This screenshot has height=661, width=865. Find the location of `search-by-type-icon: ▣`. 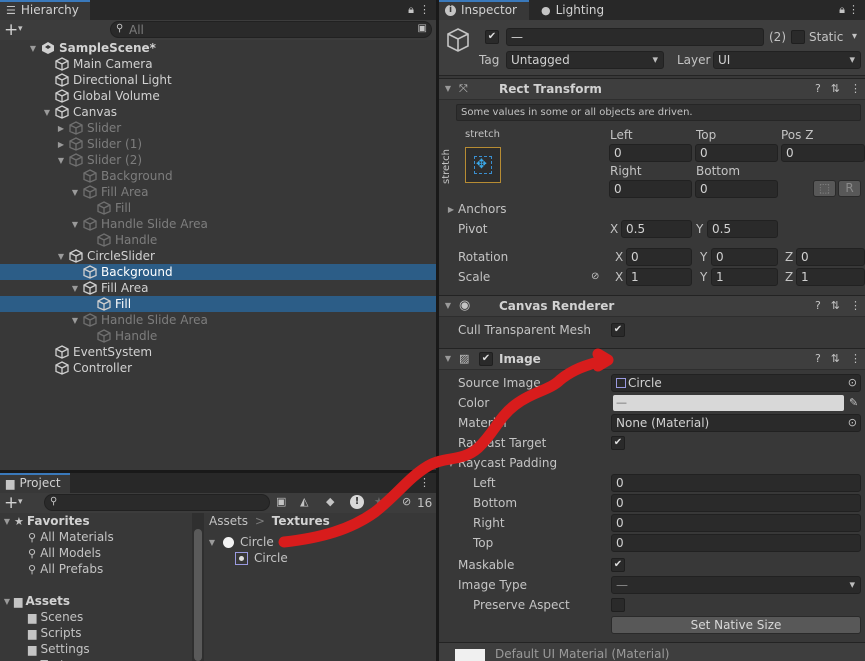

search-by-type-icon: ▣ is located at coordinates (281, 501).